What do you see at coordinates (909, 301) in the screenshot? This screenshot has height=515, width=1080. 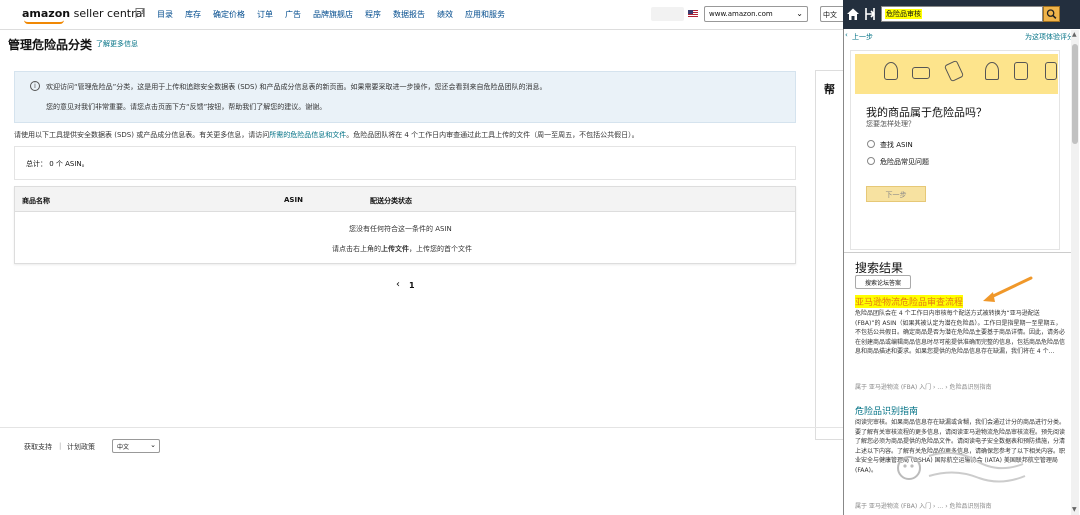 I see `result-title-1: 亚马逊物流危险品审查流程` at bounding box center [909, 301].